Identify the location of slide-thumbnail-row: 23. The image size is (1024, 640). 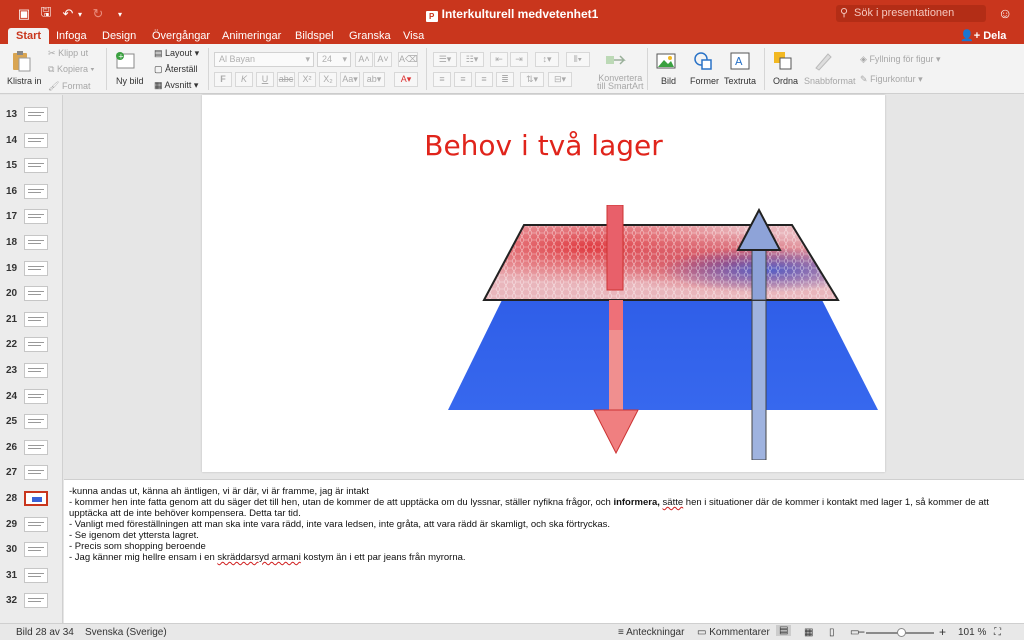
(31, 372).